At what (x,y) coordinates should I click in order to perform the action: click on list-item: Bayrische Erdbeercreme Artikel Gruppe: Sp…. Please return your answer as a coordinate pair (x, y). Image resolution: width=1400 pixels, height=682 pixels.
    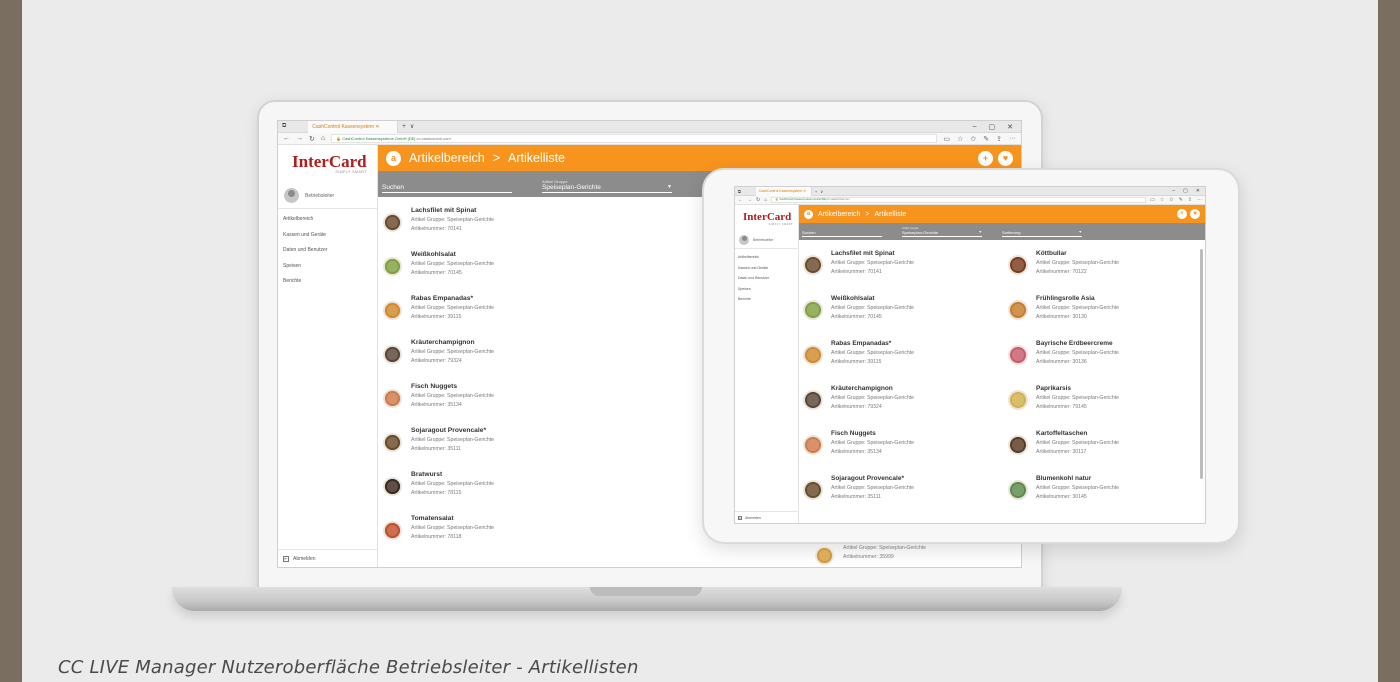
    Looking at the image, I should click on (1106, 360).